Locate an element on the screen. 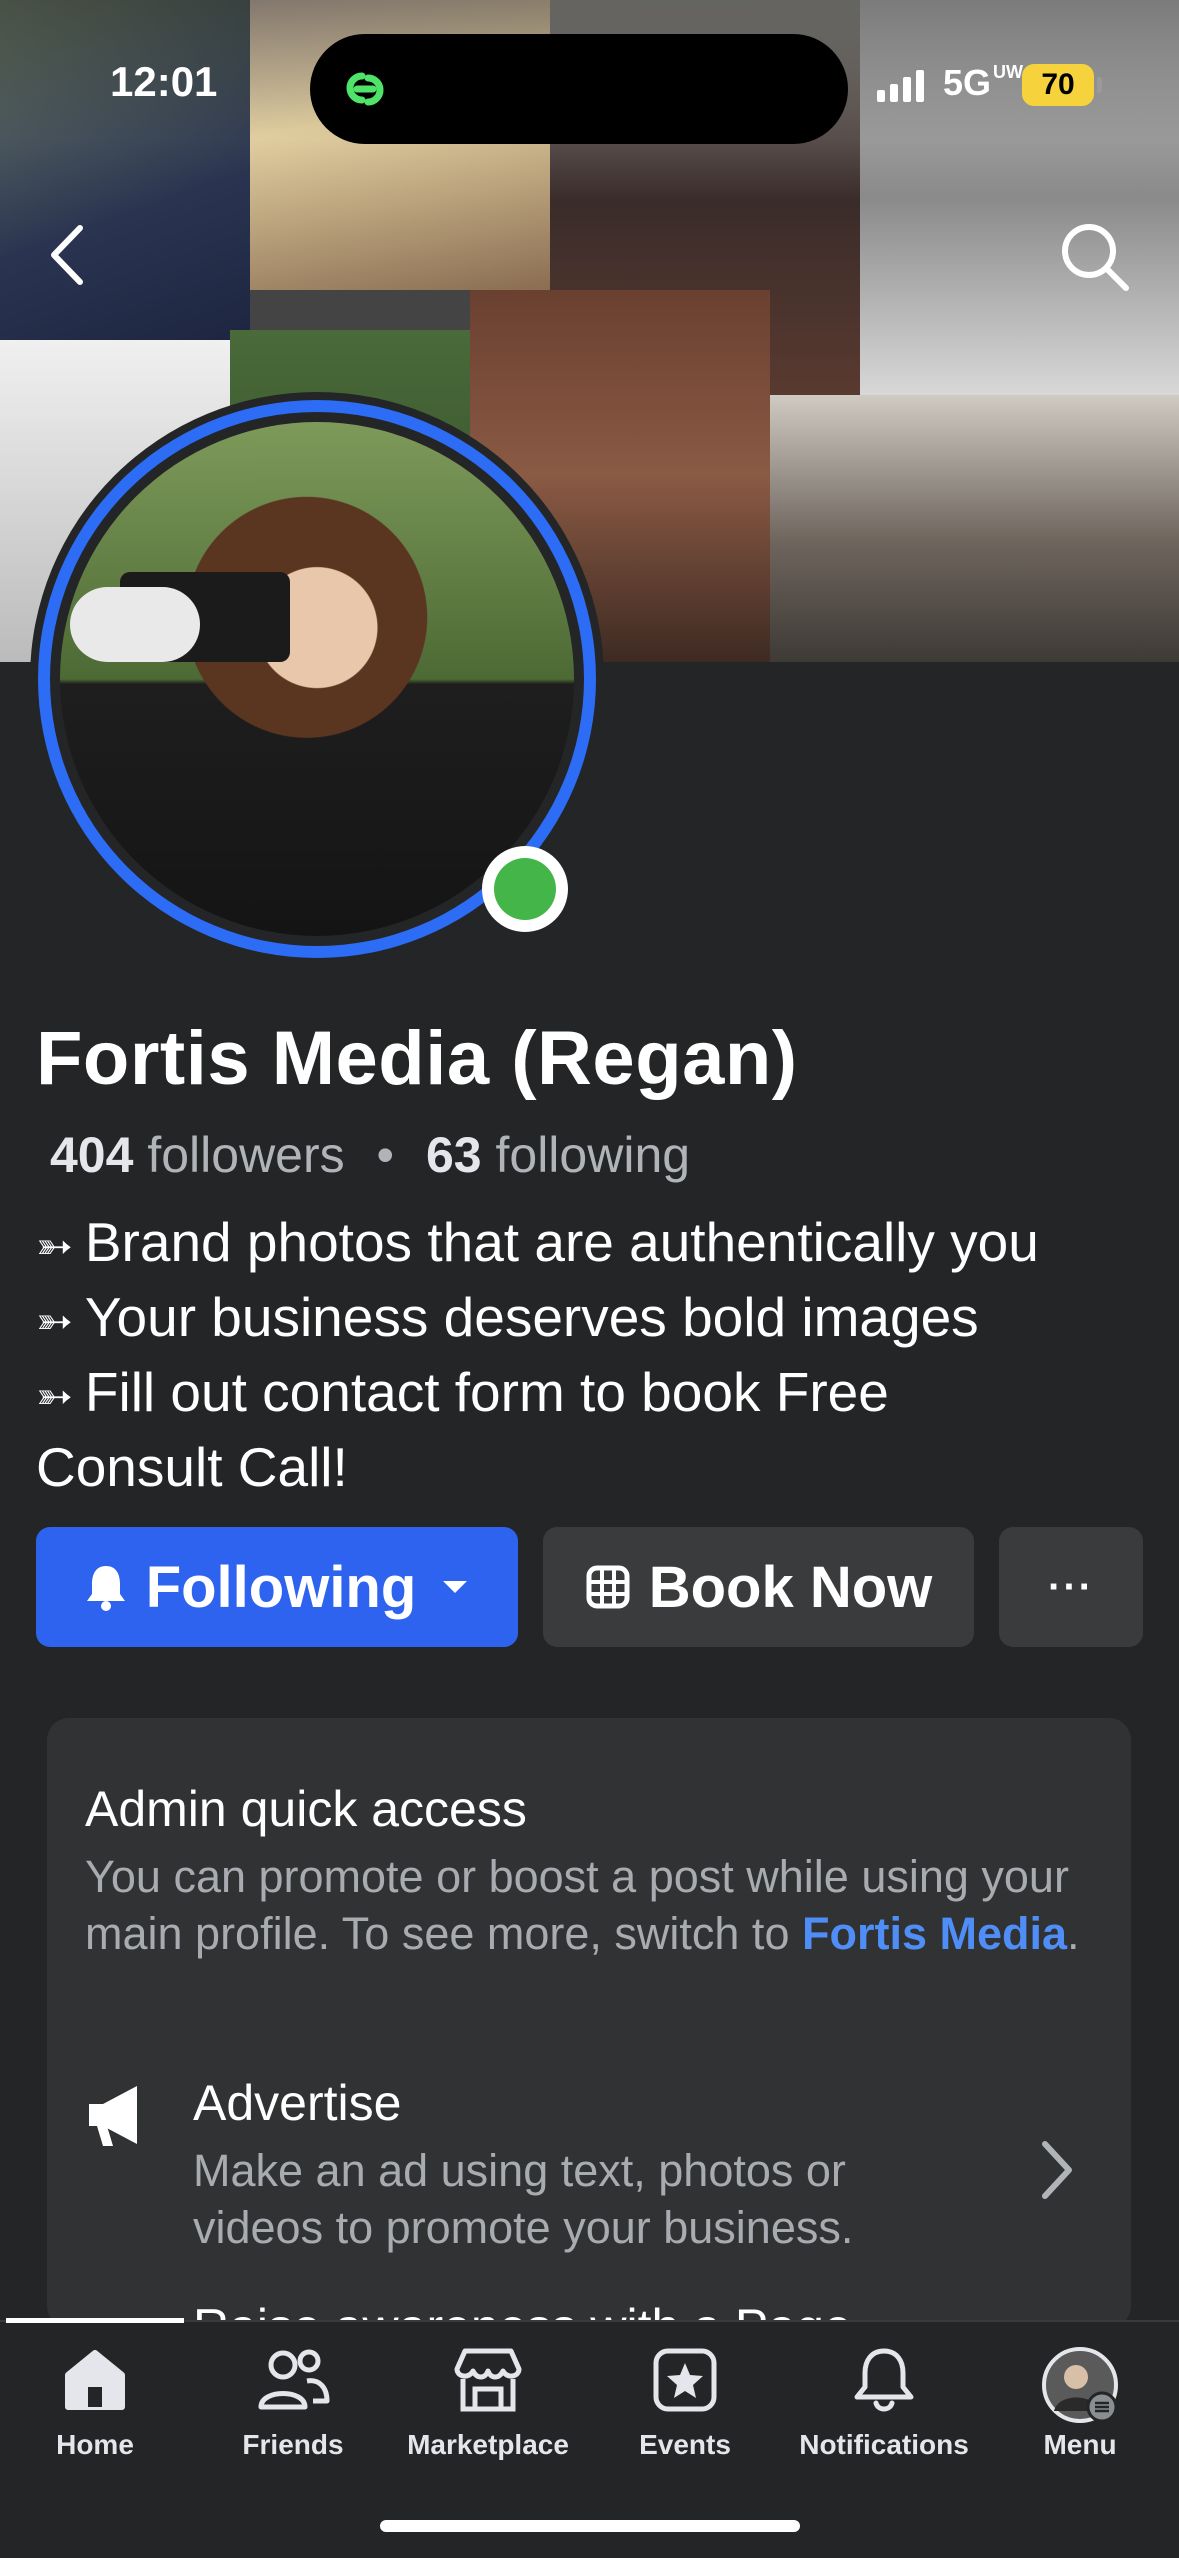 The image size is (1179, 2558). more-icon: ··· is located at coordinates (1071, 1586).